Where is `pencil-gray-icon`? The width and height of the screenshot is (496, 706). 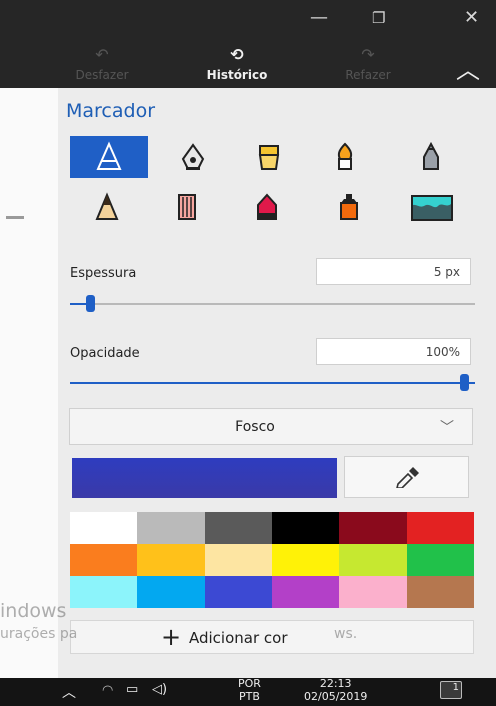 pencil-gray-icon is located at coordinates (431, 155).